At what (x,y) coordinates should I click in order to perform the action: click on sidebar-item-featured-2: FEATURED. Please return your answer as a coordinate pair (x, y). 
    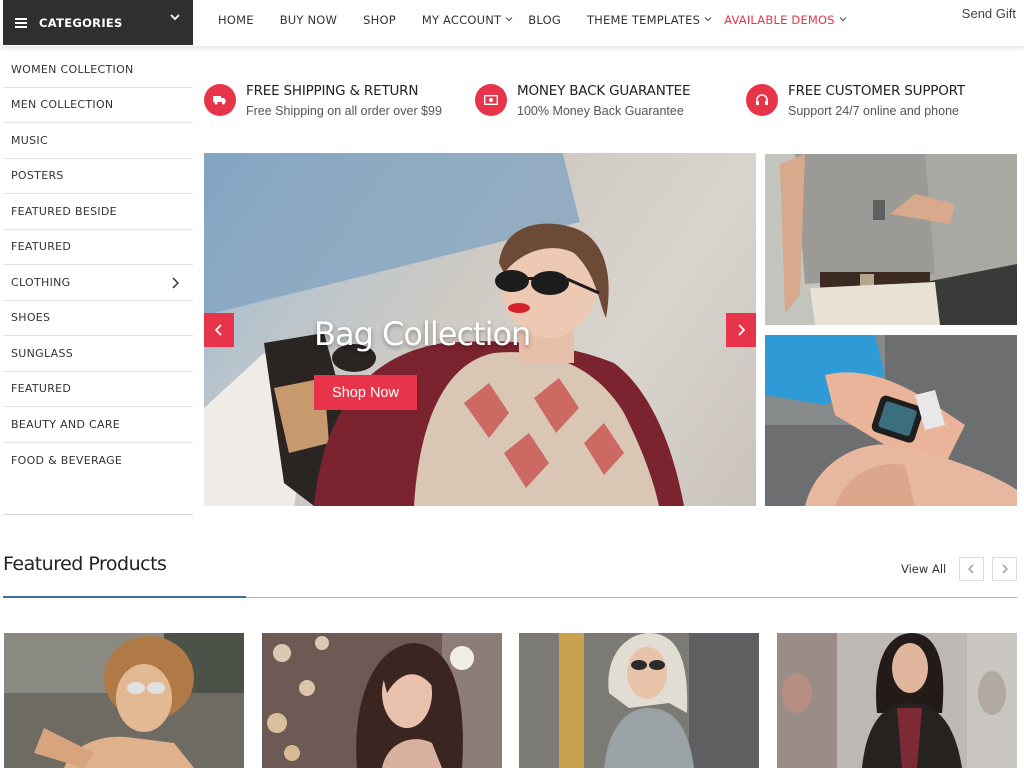
    Looking at the image, I should click on (98, 389).